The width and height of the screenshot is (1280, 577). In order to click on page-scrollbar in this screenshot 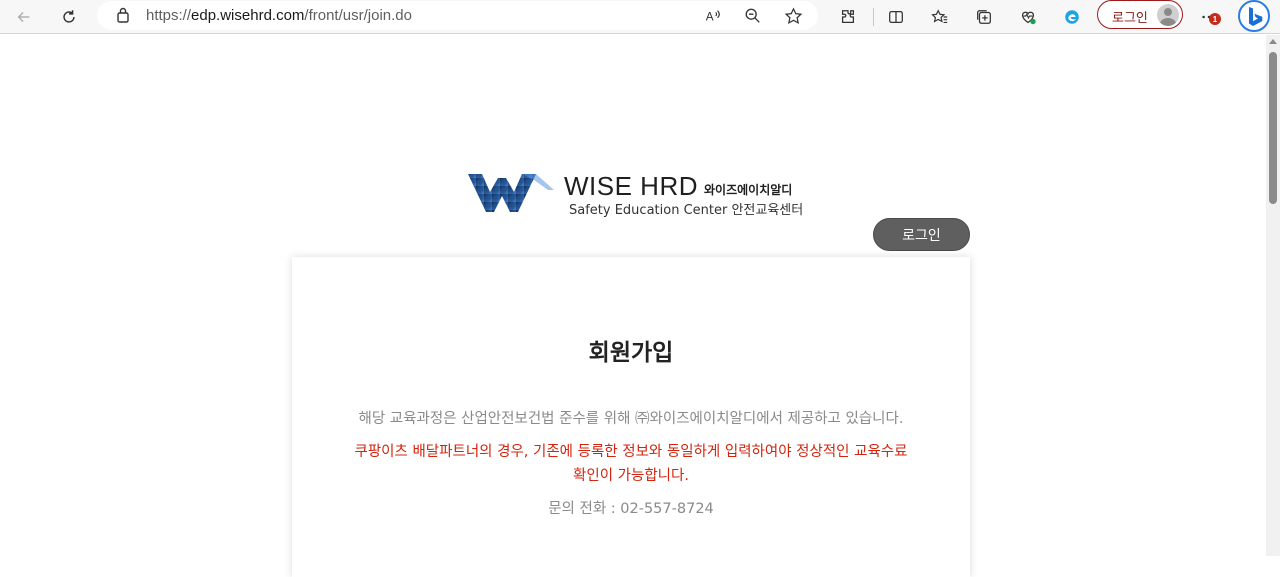, I will do `click(1273, 295)`.